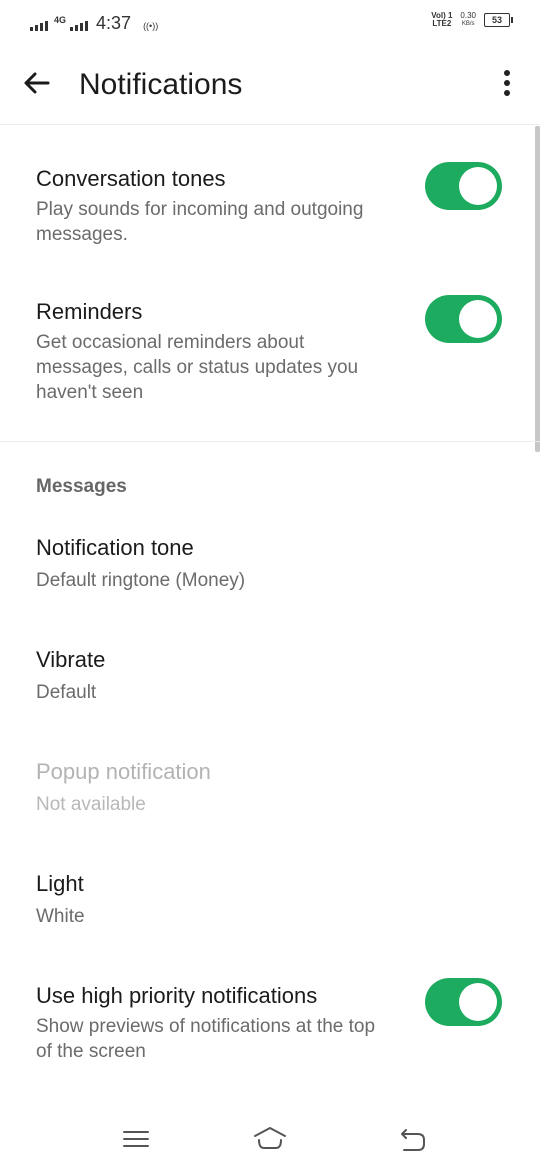 Image resolution: width=540 pixels, height=1170 pixels. I want to click on status-bar: 4G 4:37 ((•)) Vol) 1 LTE2 0.30 KB/s 53, so click(270, 23).